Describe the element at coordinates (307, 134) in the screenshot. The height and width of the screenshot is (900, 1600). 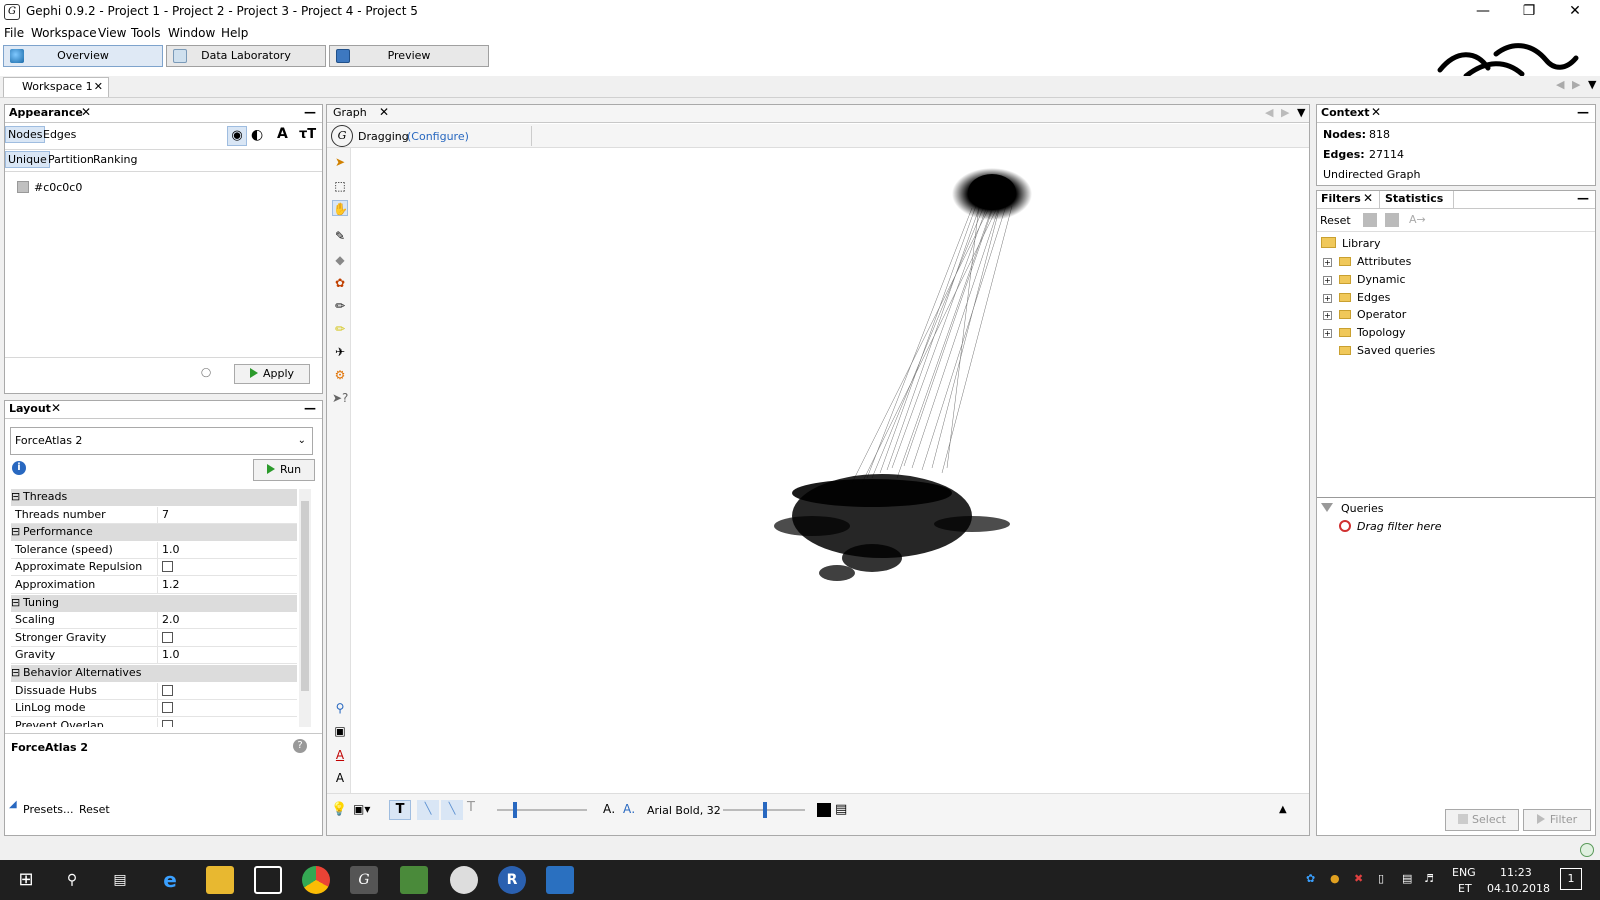
I see `label-size-icon: τT` at that location.